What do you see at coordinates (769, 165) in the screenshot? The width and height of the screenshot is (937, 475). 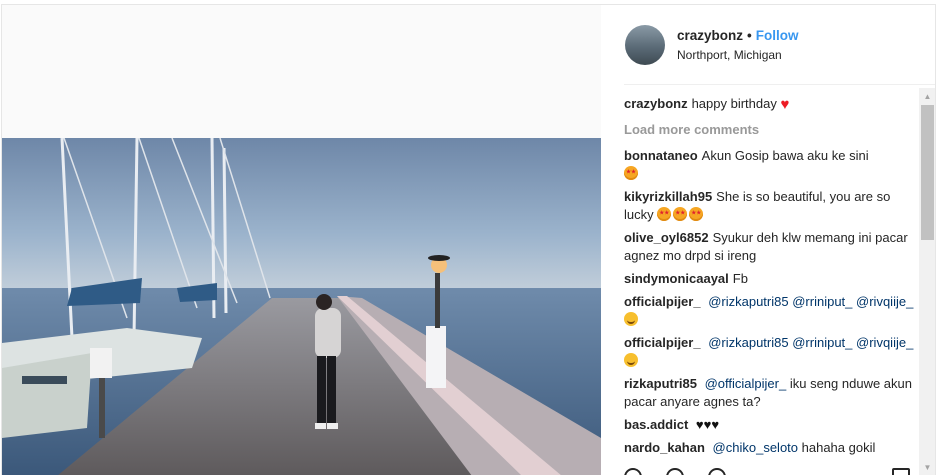 I see `comment-item: bonnataneo Akun Gosip bawa aku ke sini` at bounding box center [769, 165].